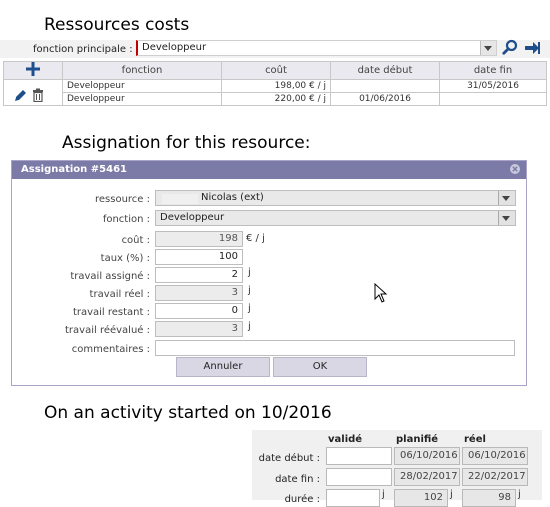 The image size is (550, 507). I want to click on trash-icon, so click(38, 95).